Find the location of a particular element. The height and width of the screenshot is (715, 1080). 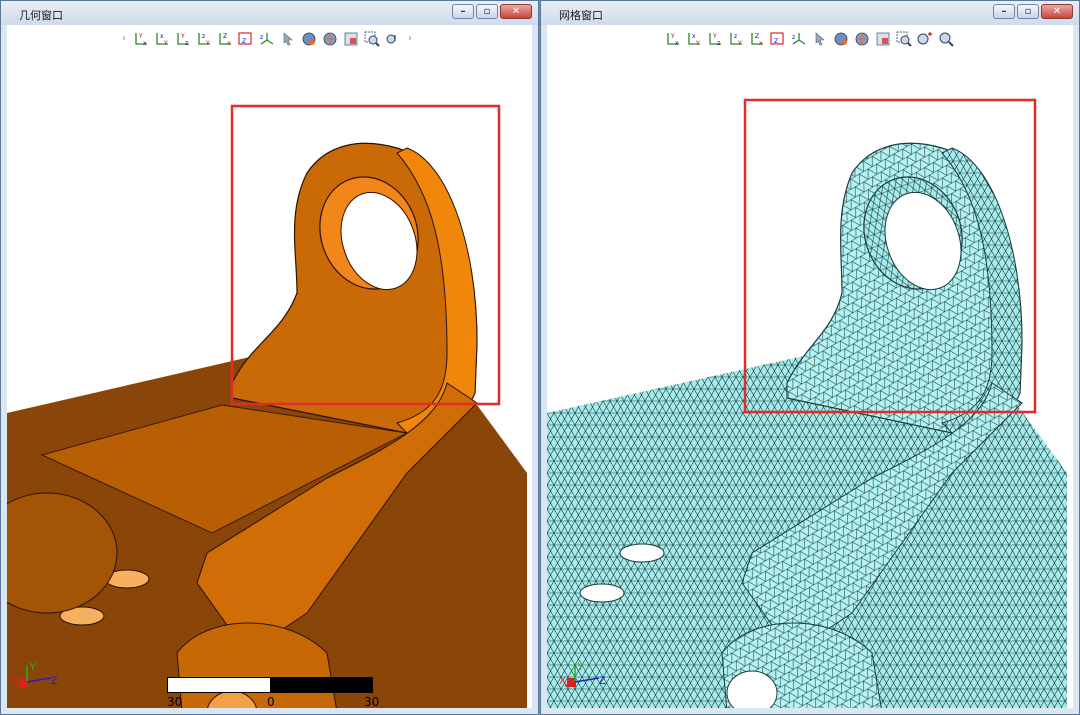

scale-label-right: 30 is located at coordinates (372, 701).